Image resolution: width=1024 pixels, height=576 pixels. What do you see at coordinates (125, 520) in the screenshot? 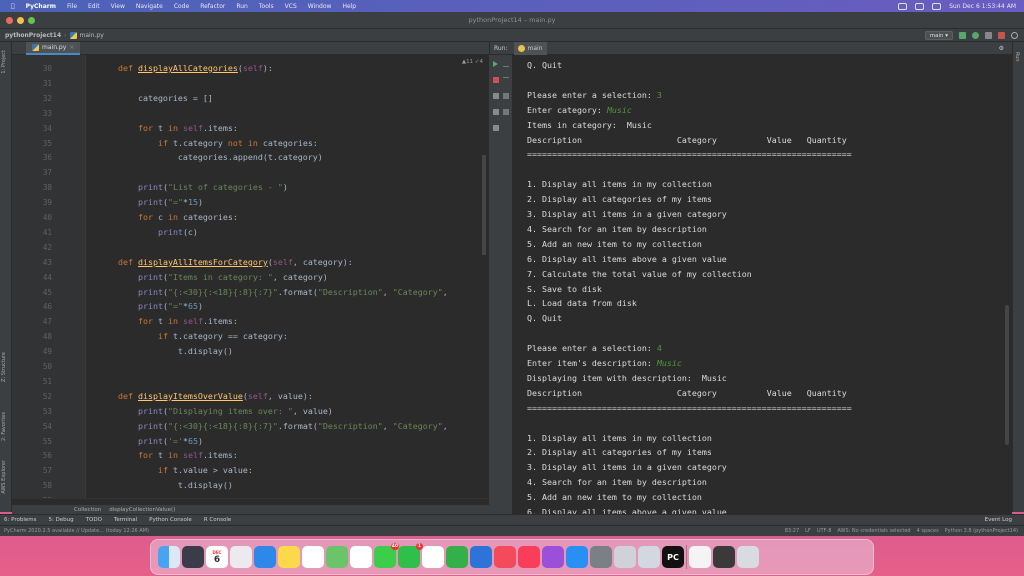
I see `tab-terminal: Terminal` at bounding box center [125, 520].